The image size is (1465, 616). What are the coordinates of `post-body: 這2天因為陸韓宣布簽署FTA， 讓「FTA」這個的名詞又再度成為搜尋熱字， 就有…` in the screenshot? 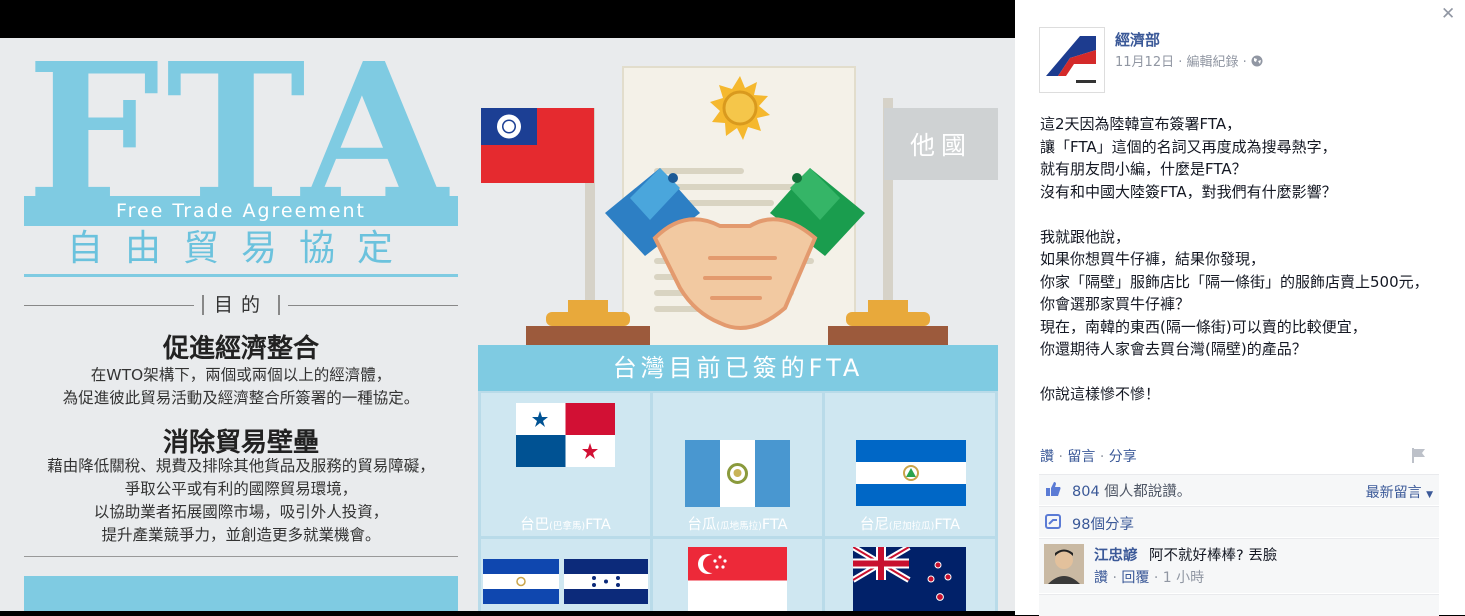 It's located at (1234, 259).